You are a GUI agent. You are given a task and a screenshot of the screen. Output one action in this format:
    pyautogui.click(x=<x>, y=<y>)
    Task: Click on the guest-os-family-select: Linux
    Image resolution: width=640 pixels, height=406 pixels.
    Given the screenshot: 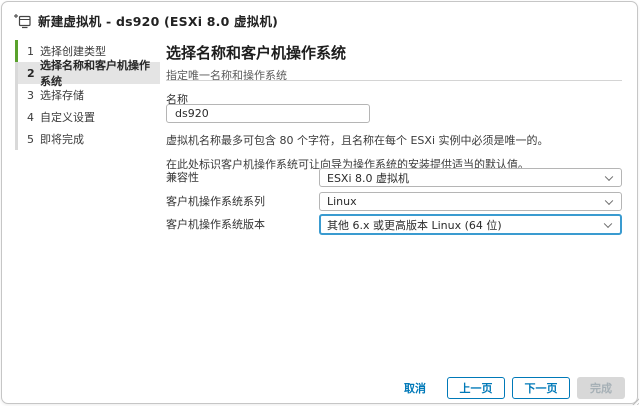 What is the action you would take?
    pyautogui.click(x=470, y=201)
    